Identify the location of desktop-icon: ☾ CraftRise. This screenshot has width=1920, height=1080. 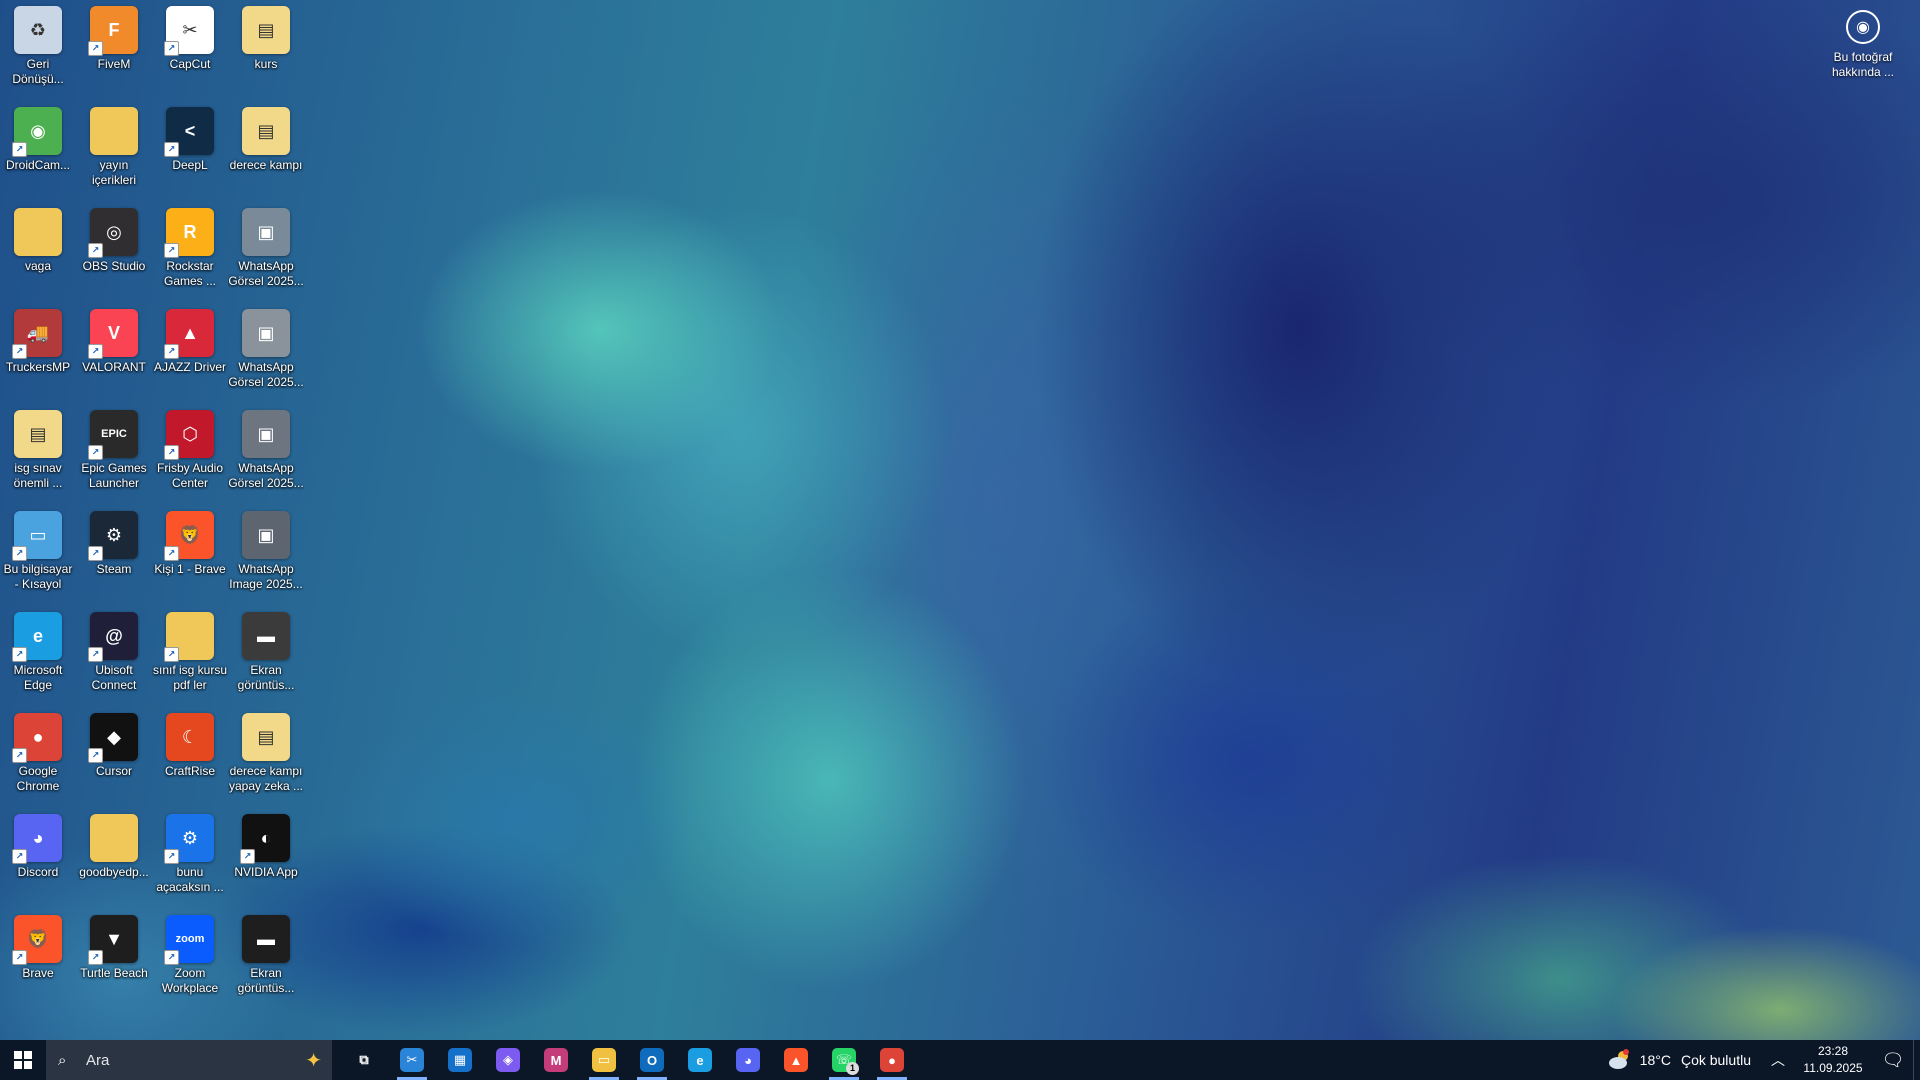
(190, 746).